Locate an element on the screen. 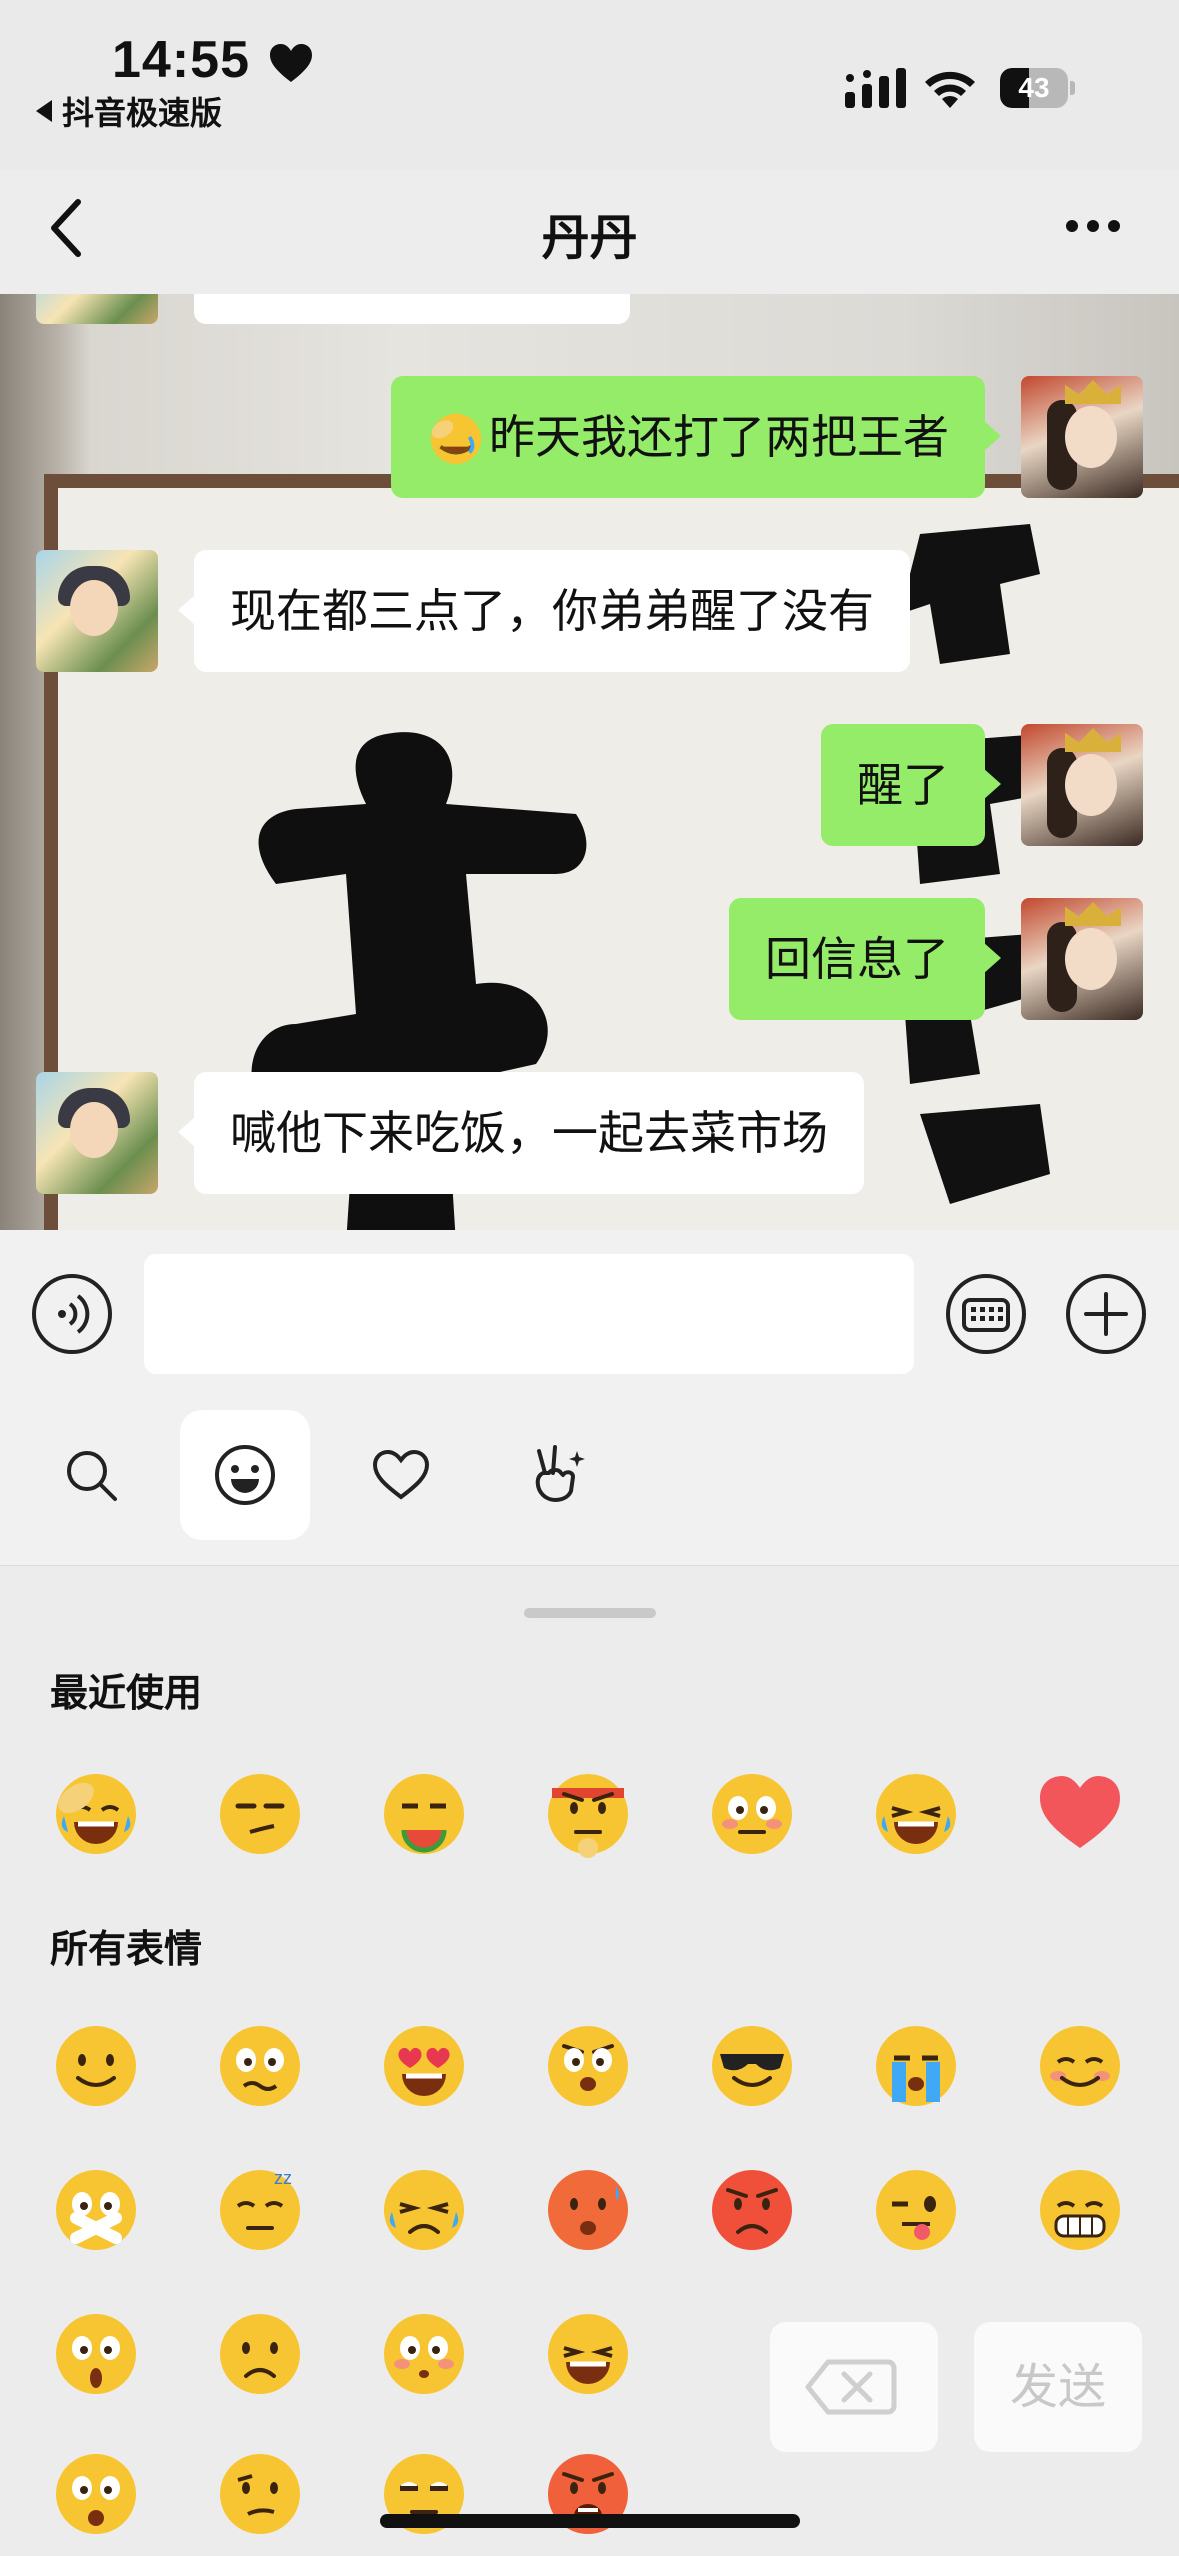 The image size is (1179, 2556). smile-emoji-icon is located at coordinates (96, 2066).